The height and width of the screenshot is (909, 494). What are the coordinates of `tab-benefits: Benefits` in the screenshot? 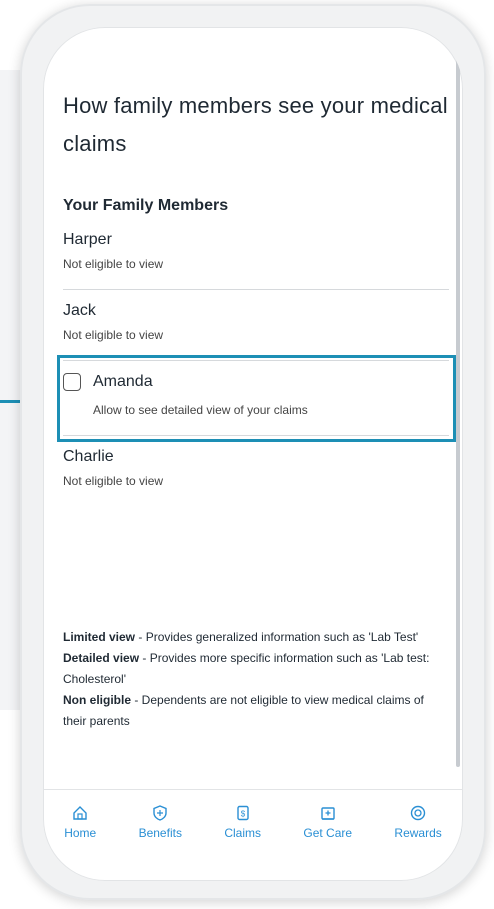 It's located at (160, 822).